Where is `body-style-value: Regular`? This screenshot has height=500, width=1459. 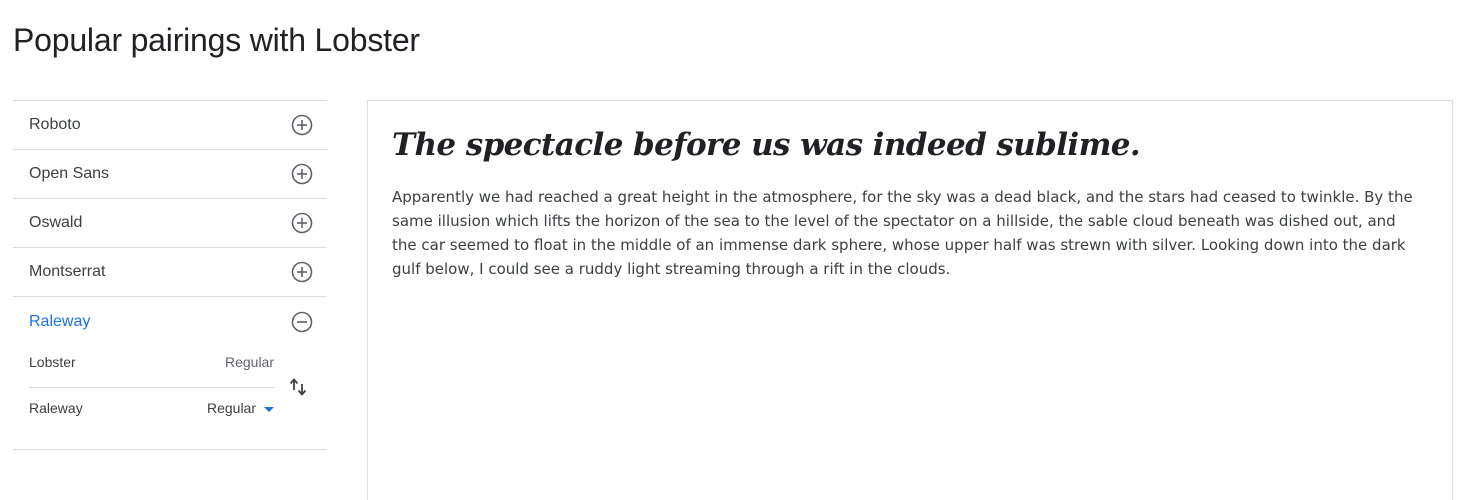 body-style-value: Regular is located at coordinates (231, 408).